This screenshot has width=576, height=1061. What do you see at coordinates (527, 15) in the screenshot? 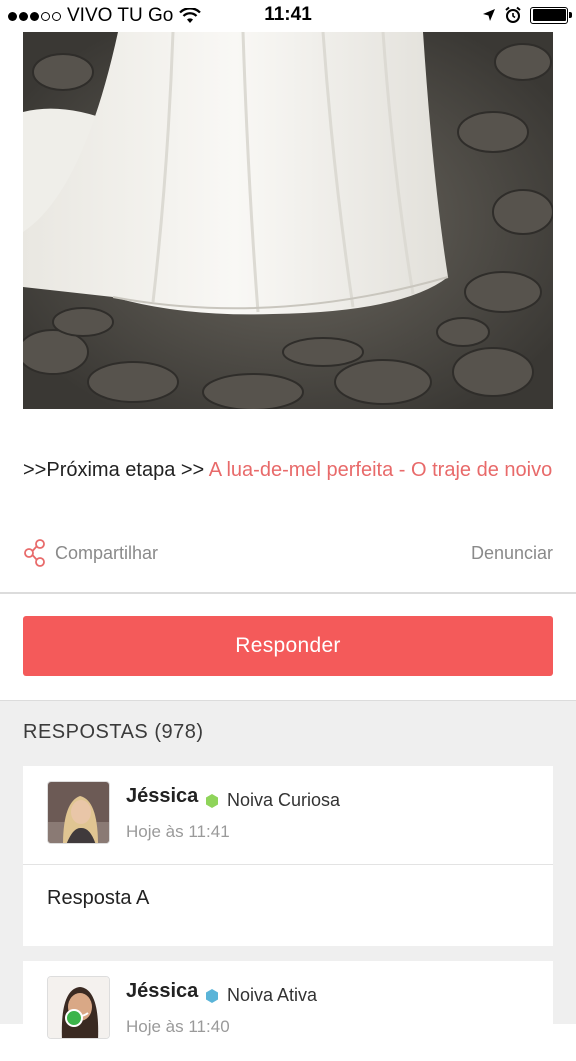
I see `status-icons` at bounding box center [527, 15].